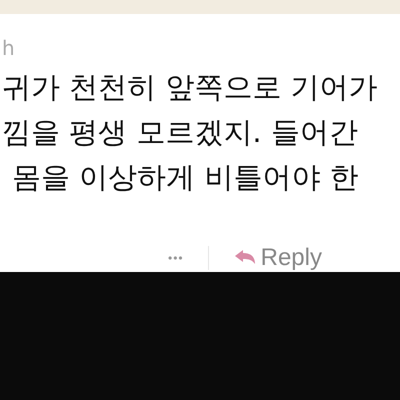 This screenshot has height=400, width=400. What do you see at coordinates (180, 132) in the screenshot?
I see `comment-text-line: 낌을 평생 모르겠지. 들어간` at bounding box center [180, 132].